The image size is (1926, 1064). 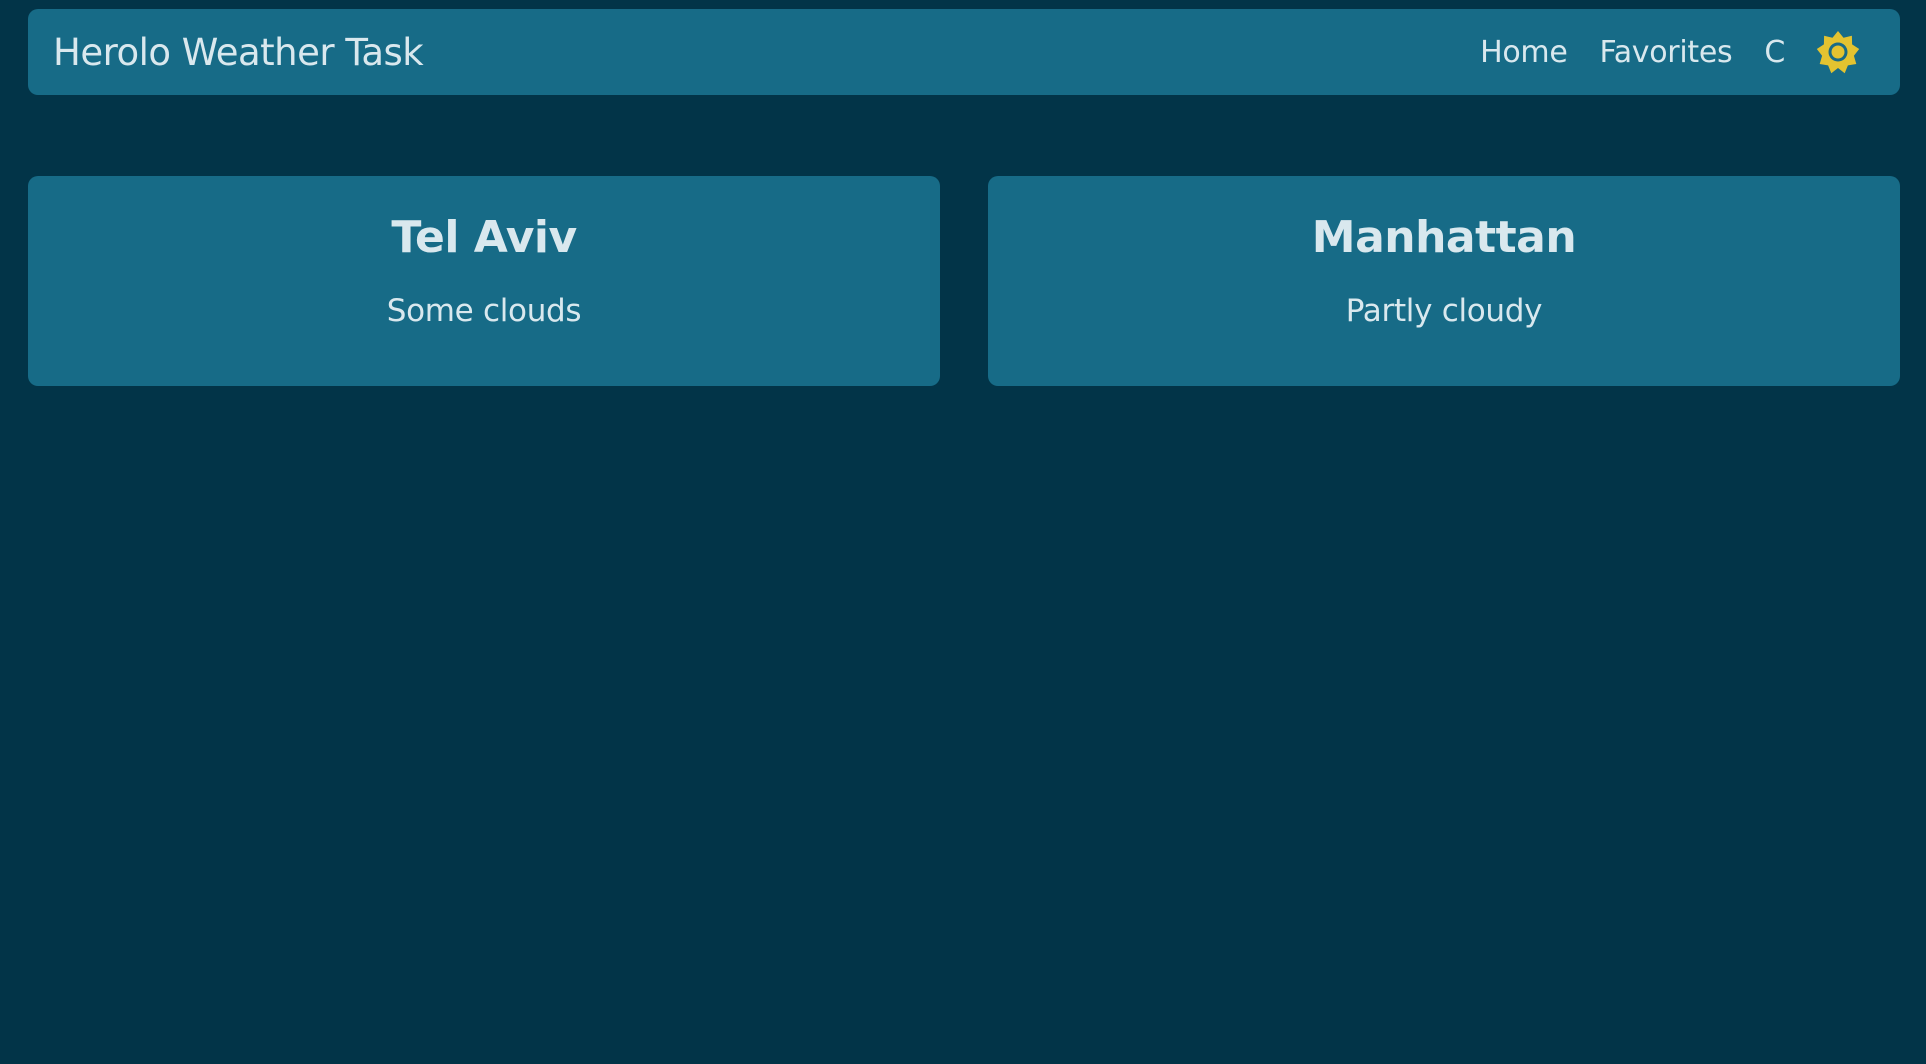 I want to click on theme-toggle-button, so click(x=1838, y=52).